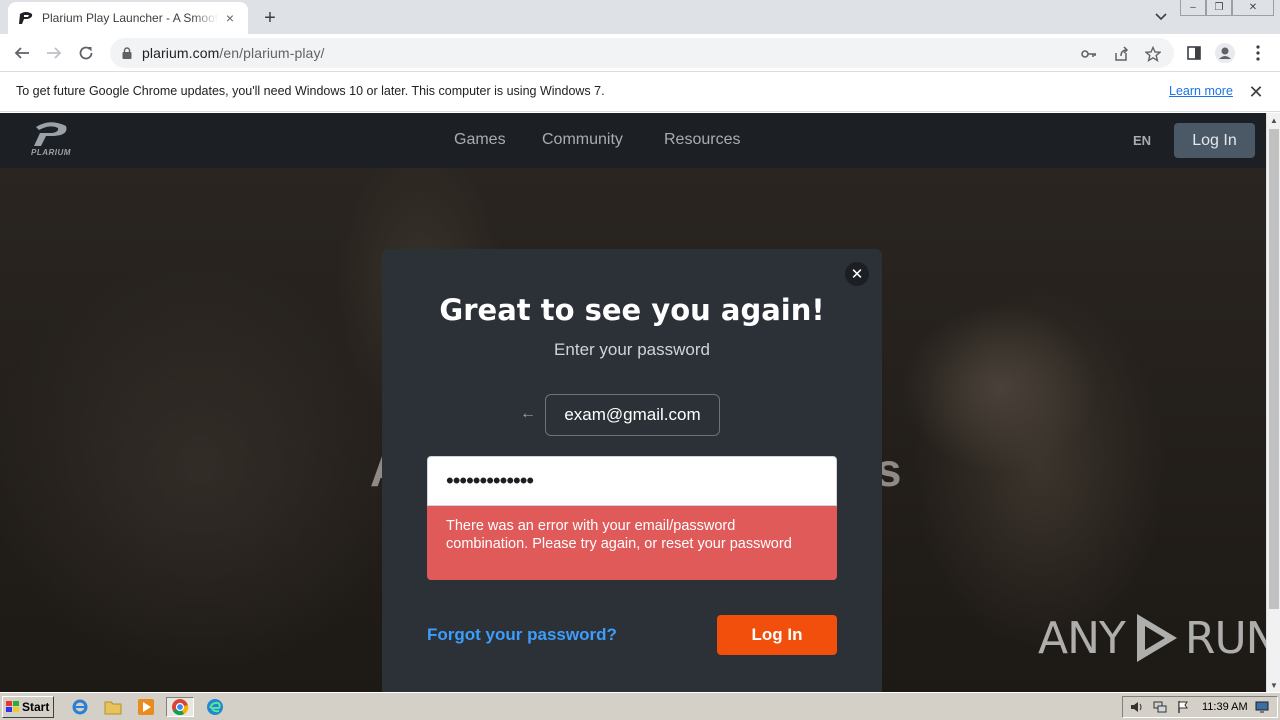 The height and width of the screenshot is (720, 1280). What do you see at coordinates (640, 706) in the screenshot?
I see `windows-taskbar: Start 11:39 AM` at bounding box center [640, 706].